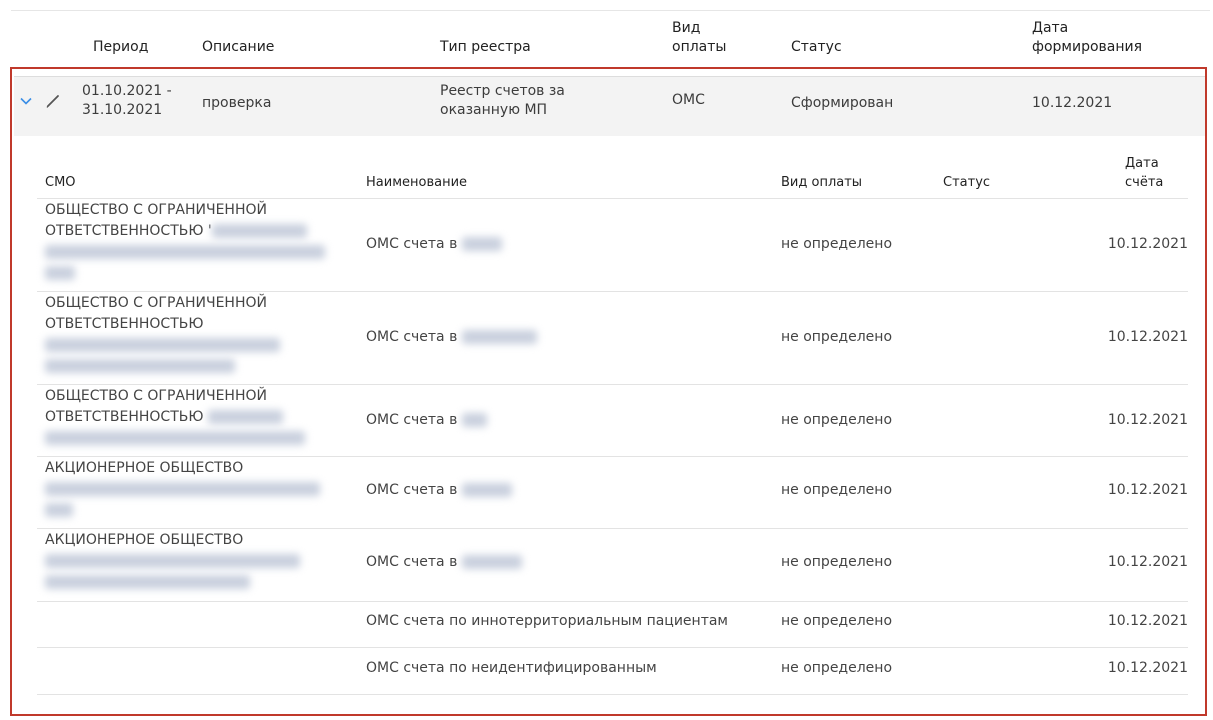 The image size is (1213, 720). Describe the element at coordinates (53, 101) in the screenshot. I see `pencil-icon` at that location.